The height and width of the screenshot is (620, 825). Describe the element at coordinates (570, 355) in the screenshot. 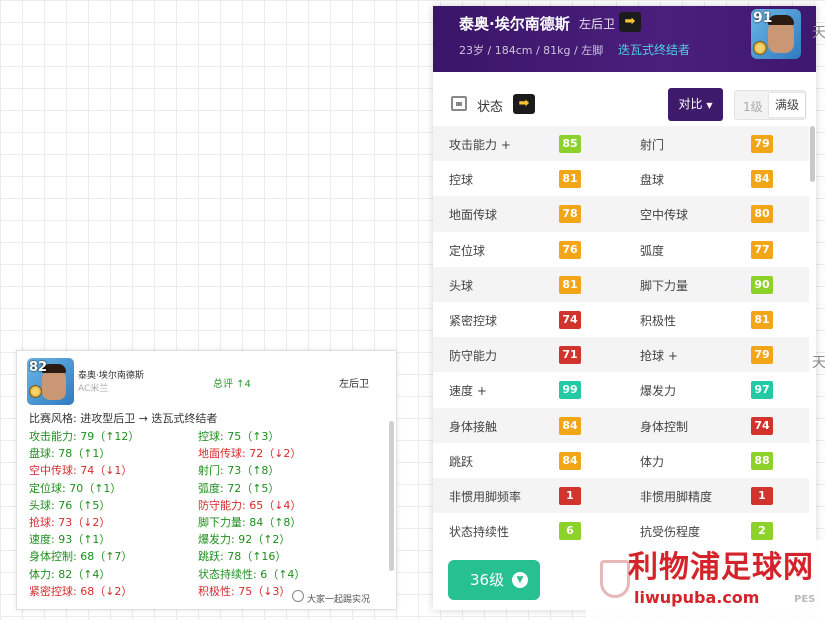

I see `stat-value-badge: 71` at that location.